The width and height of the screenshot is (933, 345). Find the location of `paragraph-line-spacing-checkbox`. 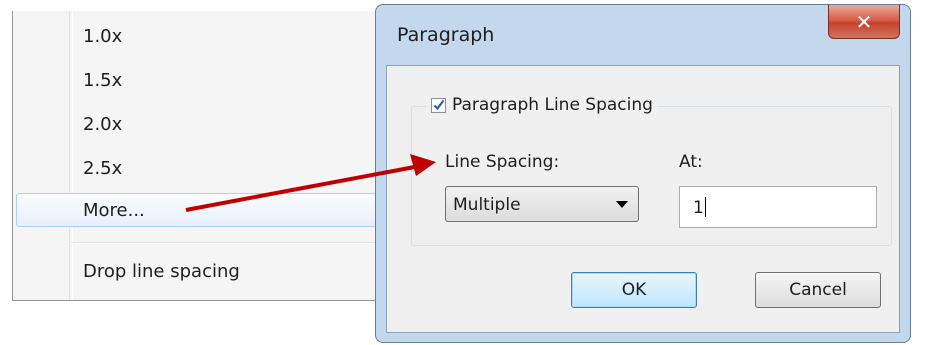

paragraph-line-spacing-checkbox is located at coordinates (438, 105).